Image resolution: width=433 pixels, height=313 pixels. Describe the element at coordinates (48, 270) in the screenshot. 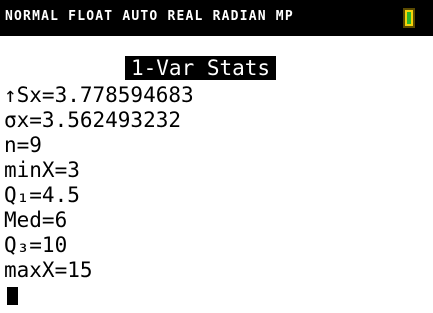

I see `stat-line-maxx: maxX=15` at that location.